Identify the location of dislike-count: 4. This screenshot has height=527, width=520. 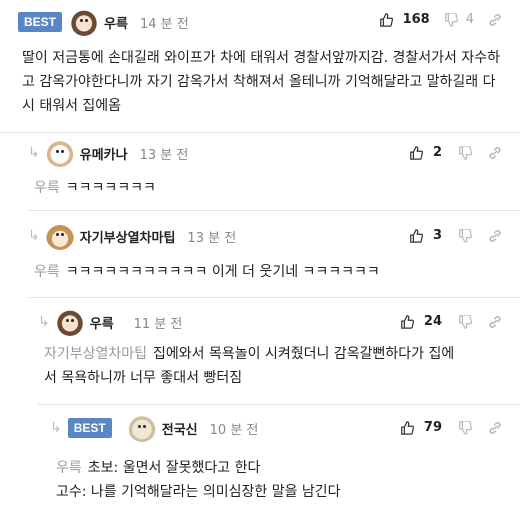
(469, 19).